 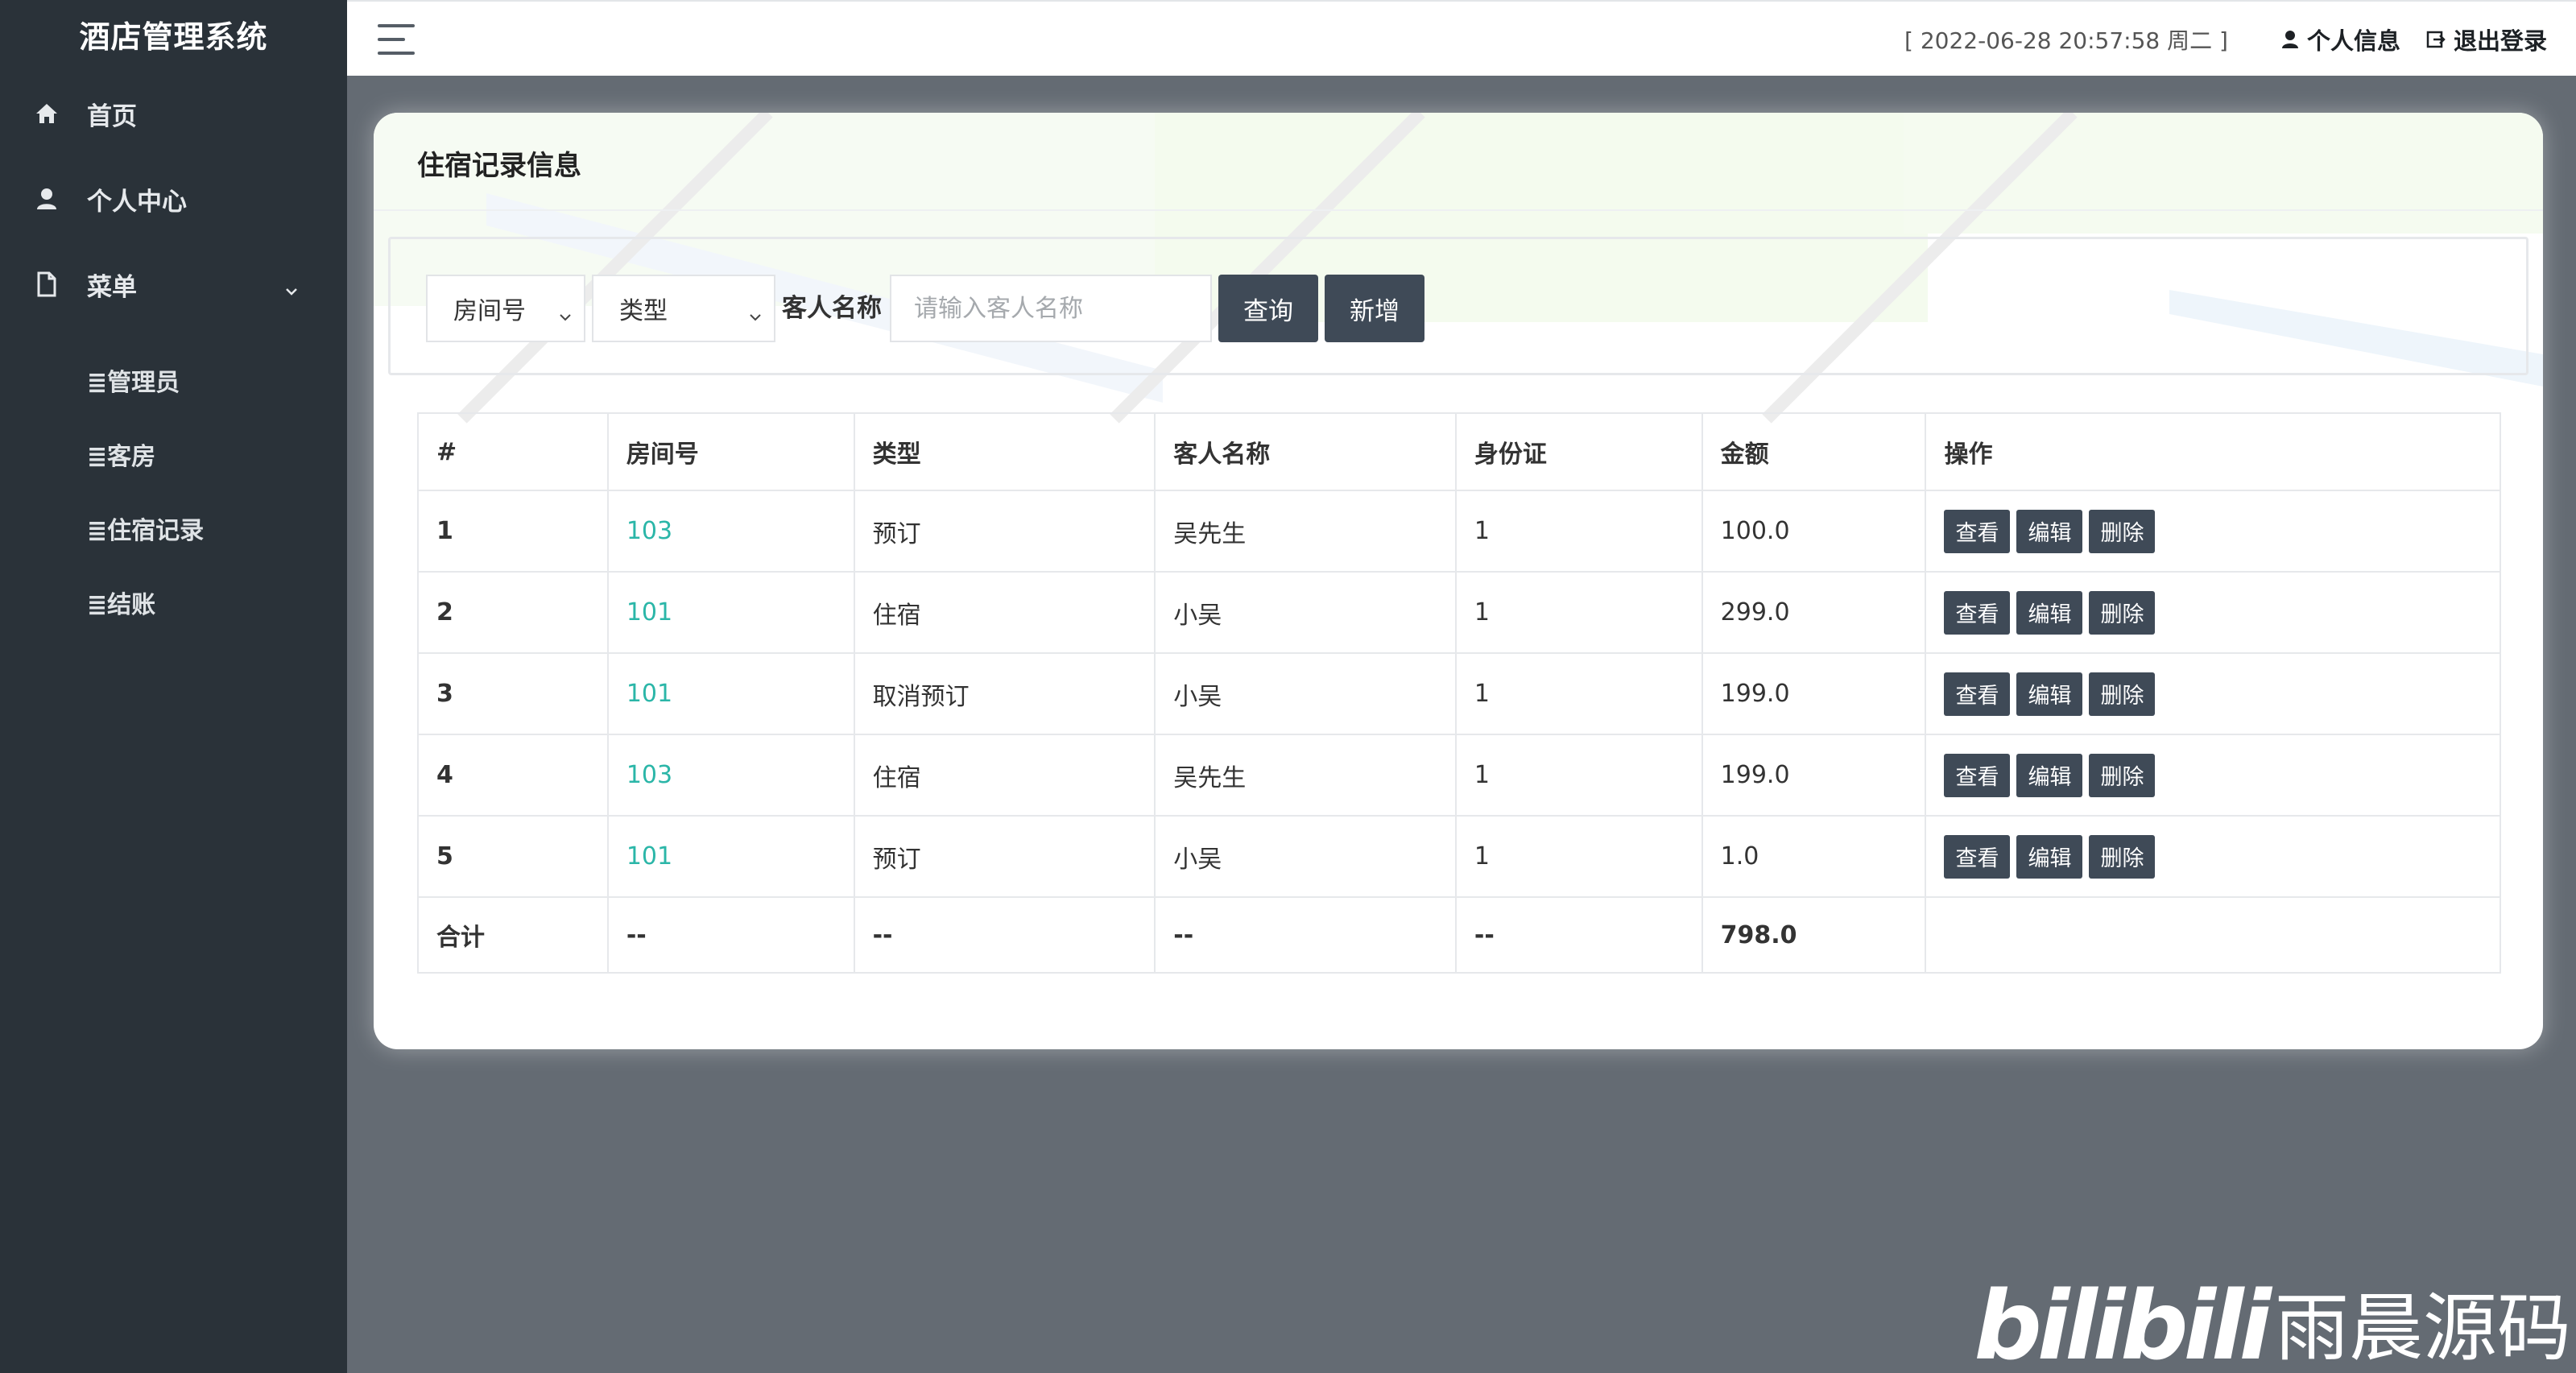 I want to click on room-select: 房间号, so click(x=505, y=308).